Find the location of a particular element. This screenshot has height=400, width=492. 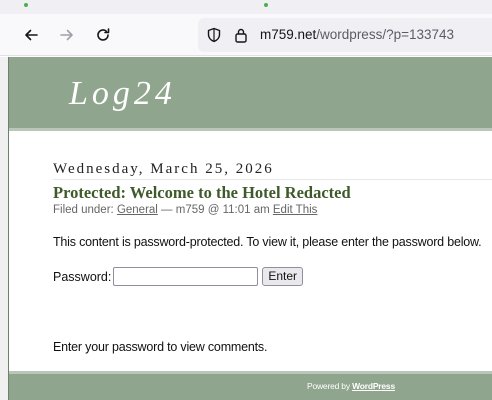

url-text: m759.net/wordpress/?p=133743 is located at coordinates (357, 34).